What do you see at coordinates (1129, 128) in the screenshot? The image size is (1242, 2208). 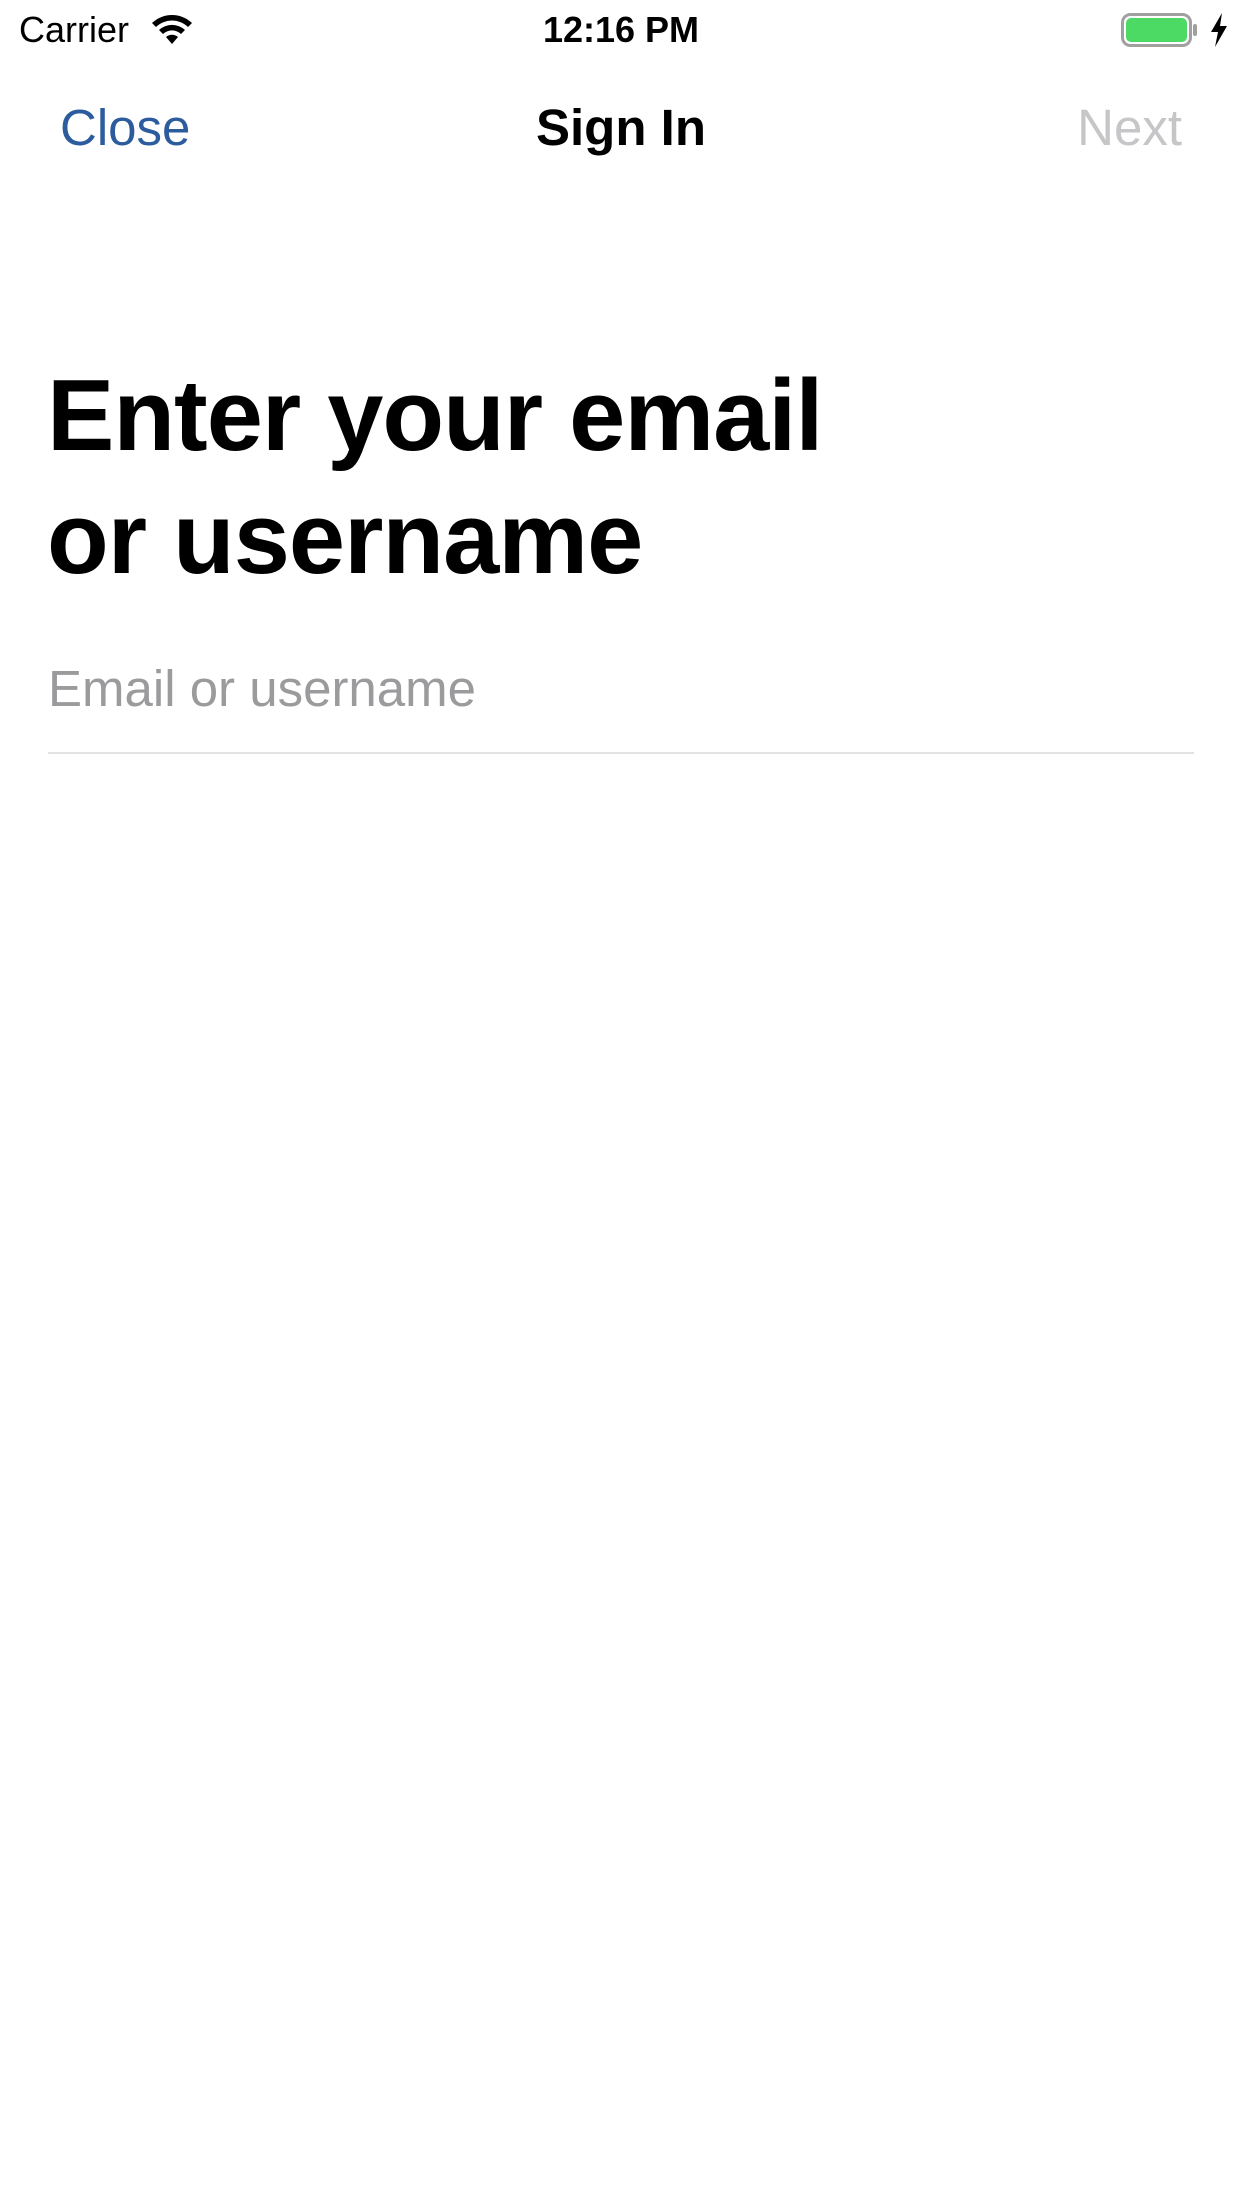 I see `next-button: Next` at bounding box center [1129, 128].